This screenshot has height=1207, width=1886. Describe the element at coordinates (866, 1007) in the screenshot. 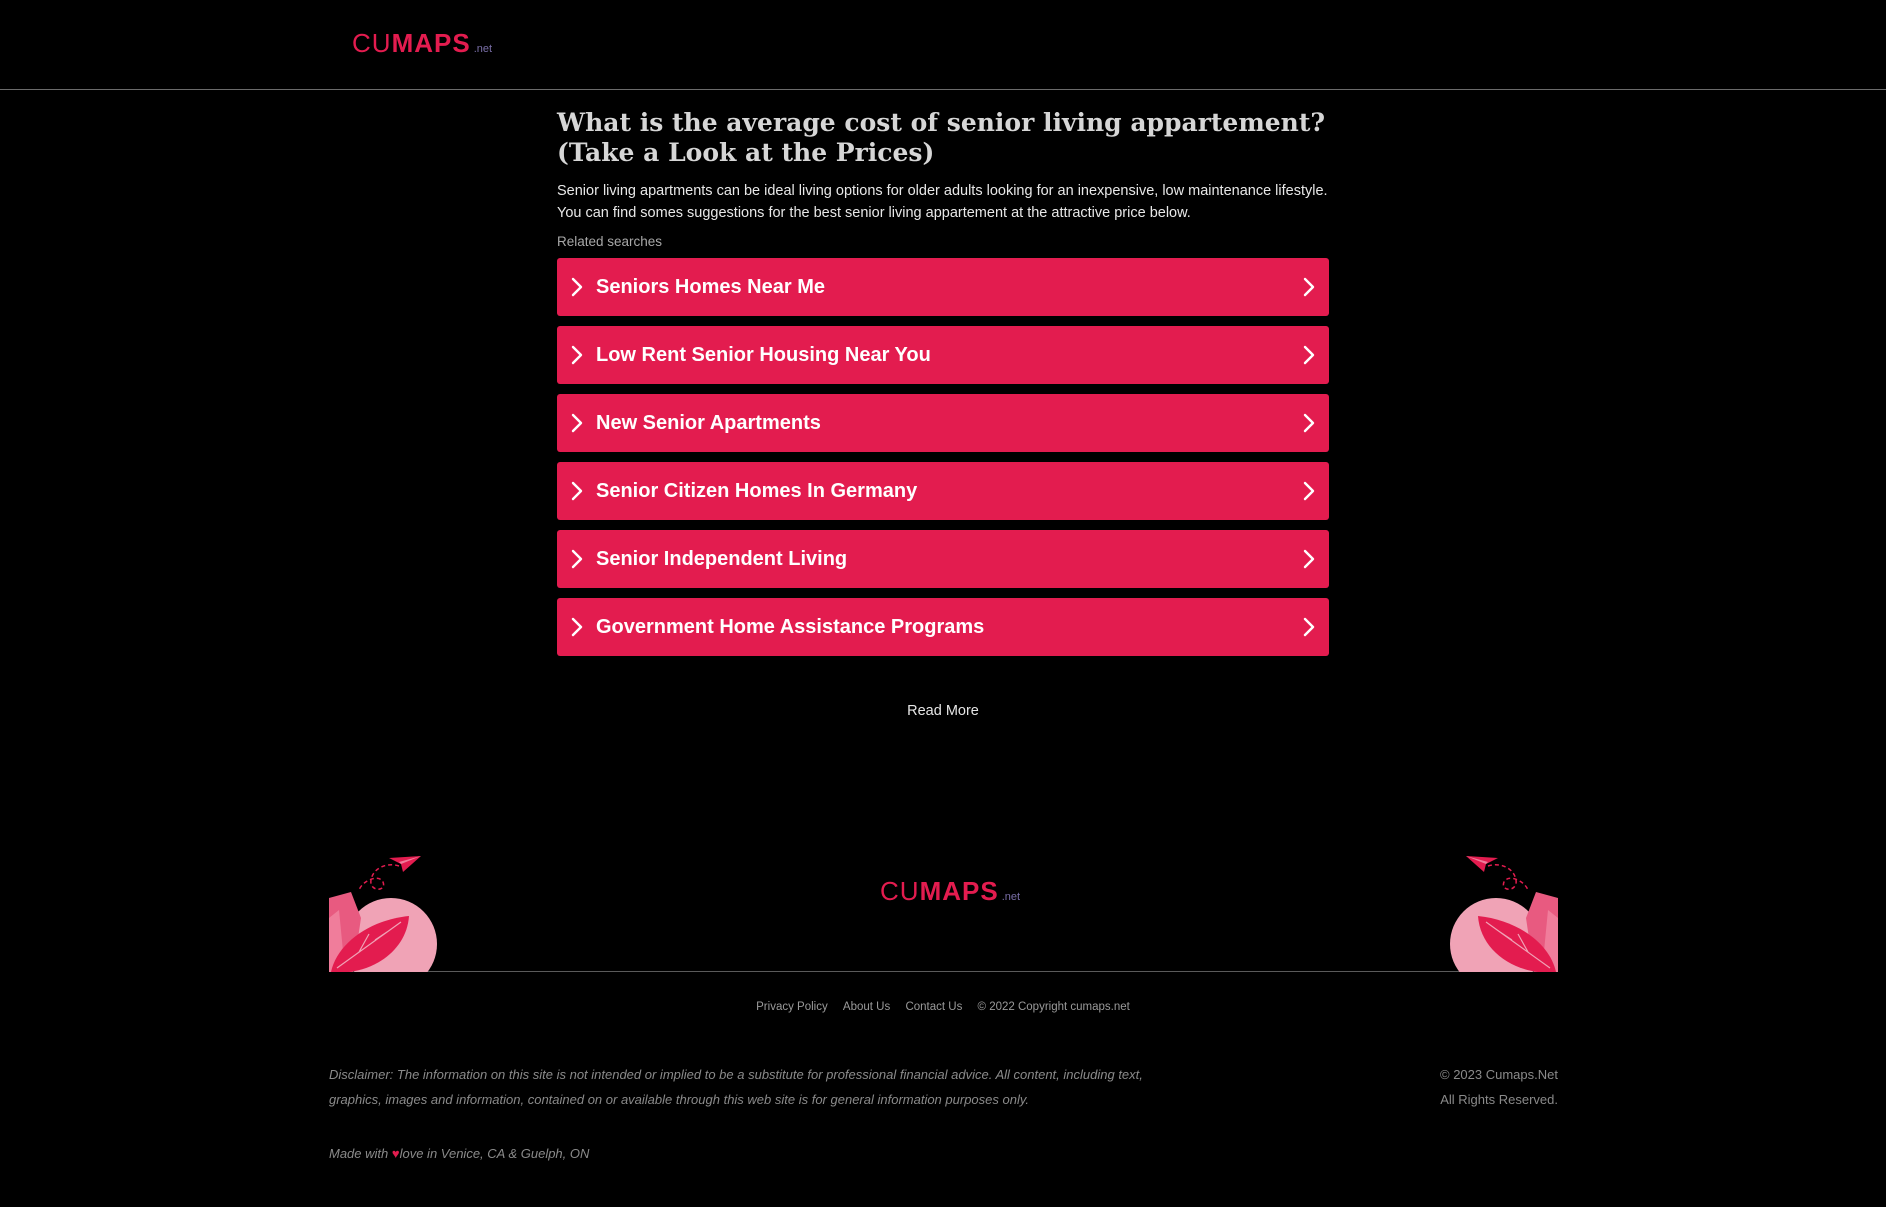

I see `about-us-link: About Us` at that location.